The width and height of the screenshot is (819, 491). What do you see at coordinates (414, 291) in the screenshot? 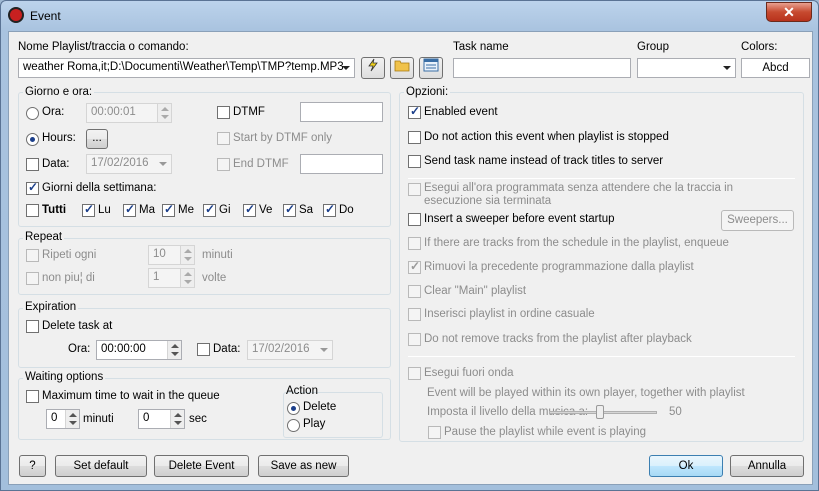
I see `clear-main-checkbox` at bounding box center [414, 291].